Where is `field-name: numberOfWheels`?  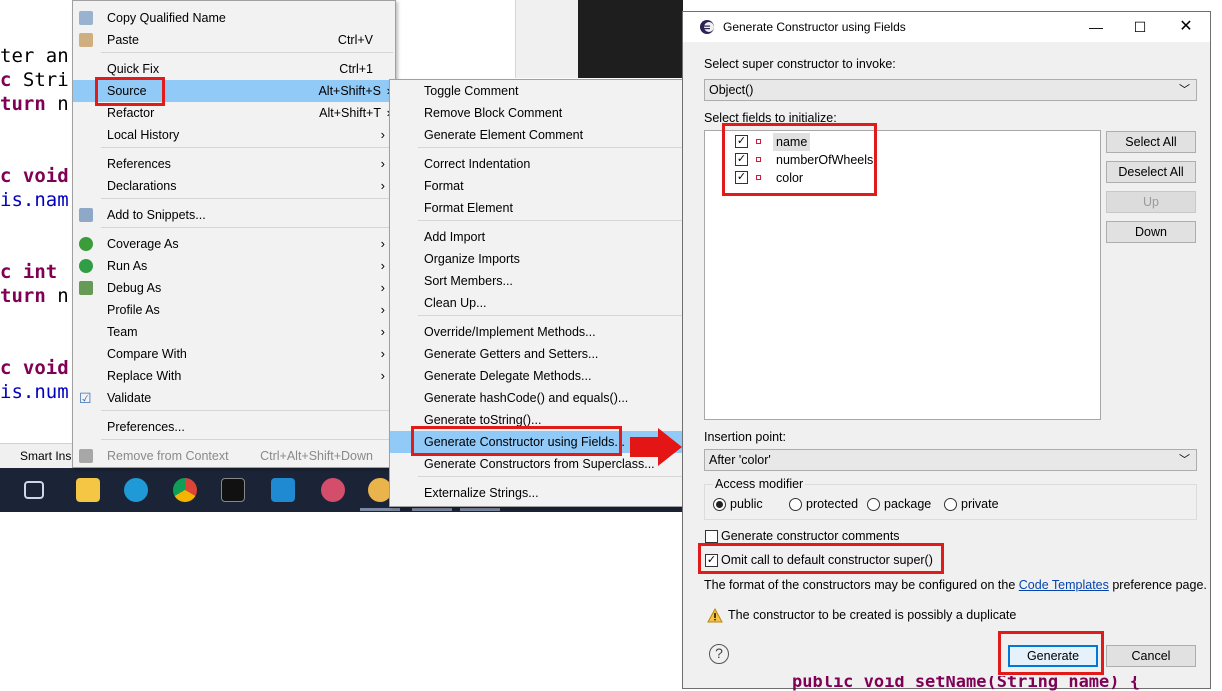 field-name: numberOfWheels is located at coordinates (824, 160).